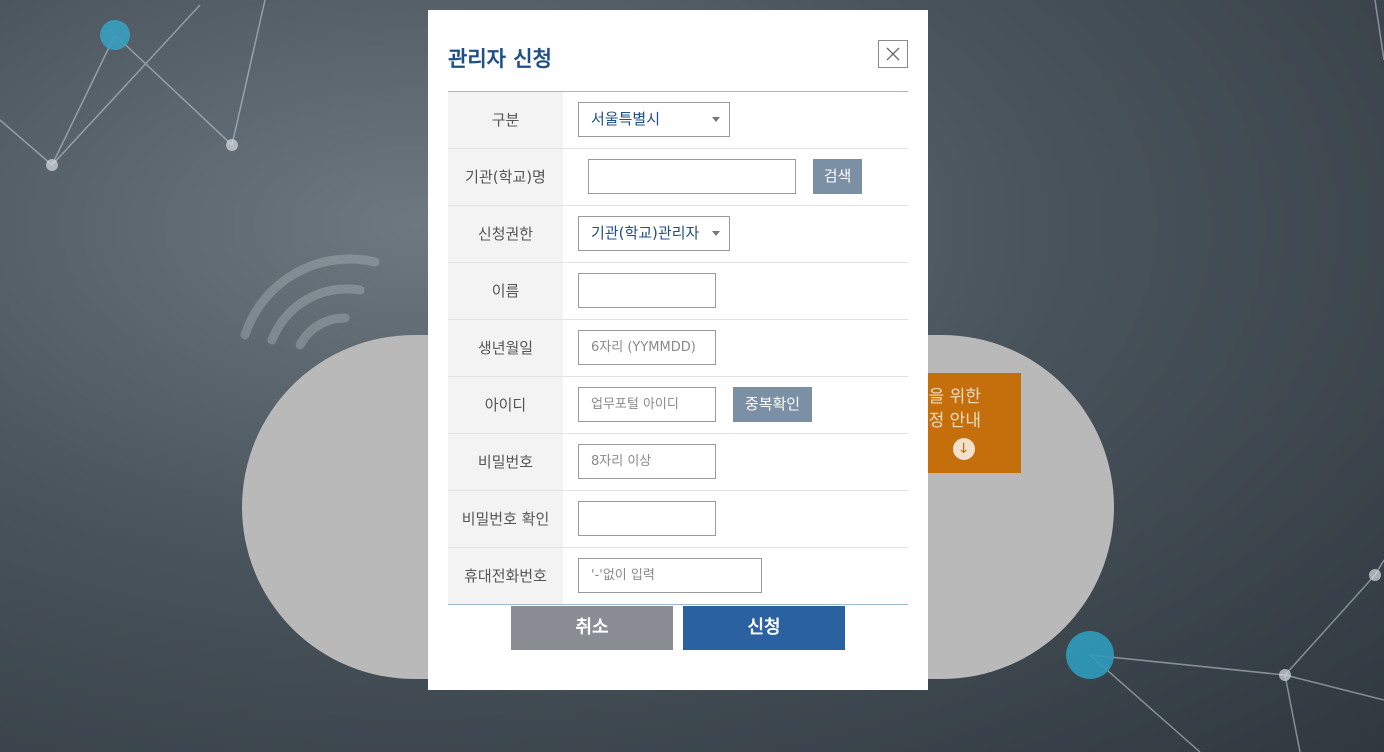 This screenshot has width=1384, height=752. Describe the element at coordinates (647, 347) in the screenshot. I see `birthdate-input` at that location.